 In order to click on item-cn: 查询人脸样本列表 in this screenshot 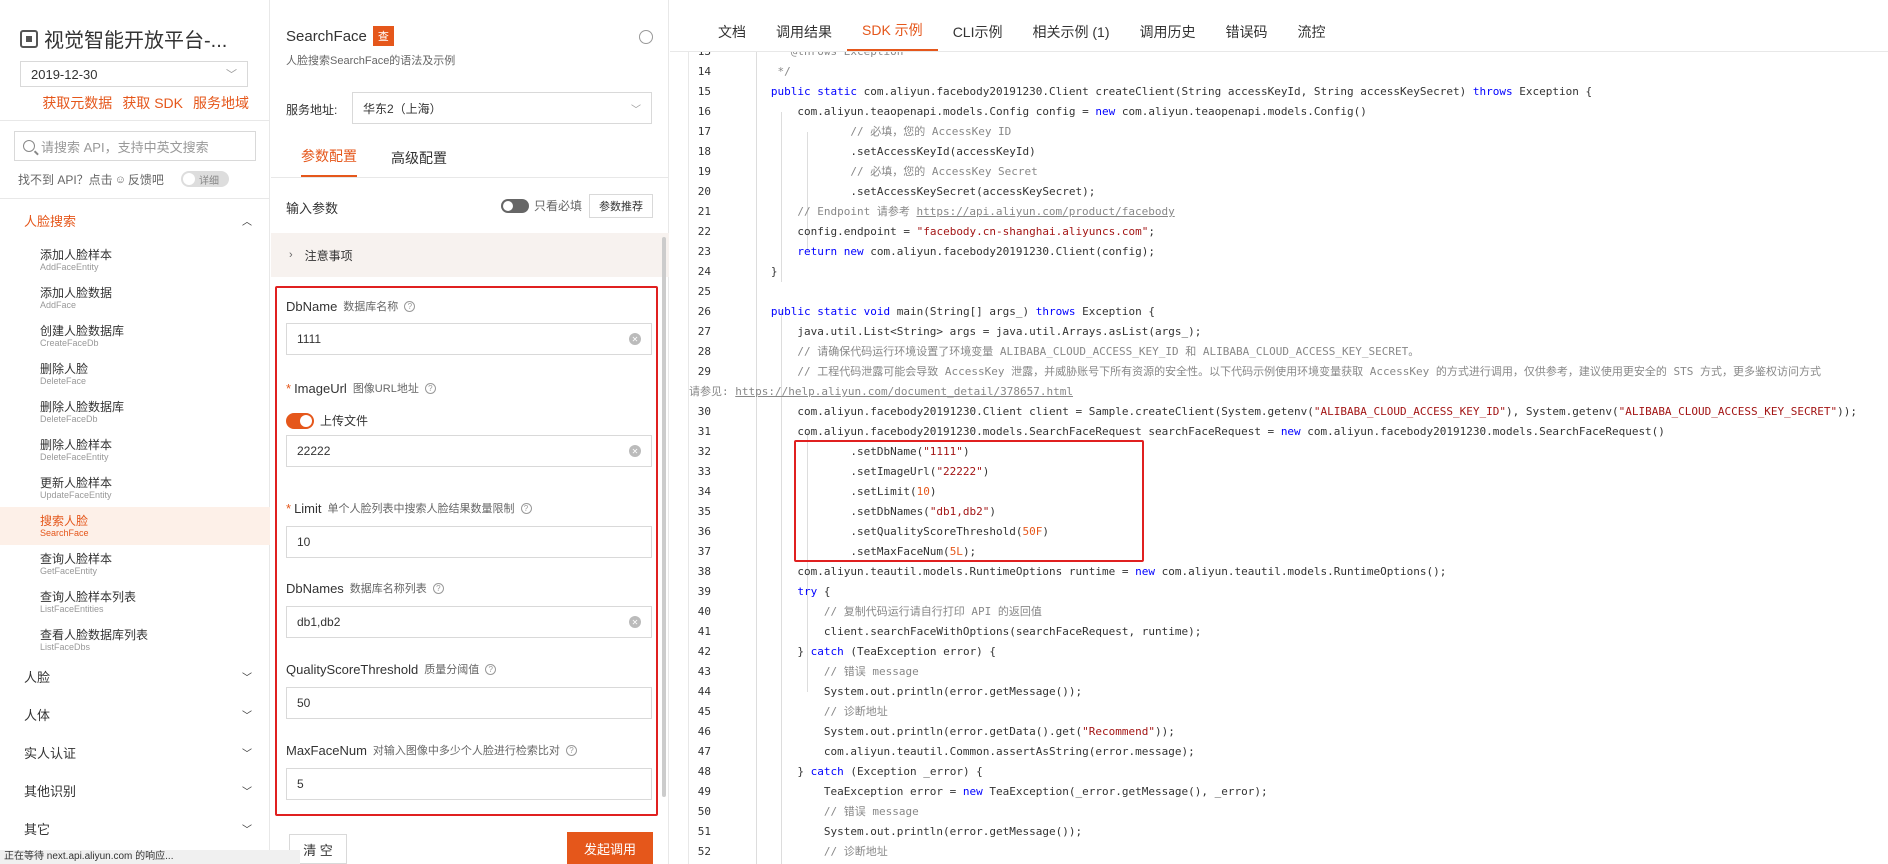, I will do `click(88, 596)`.